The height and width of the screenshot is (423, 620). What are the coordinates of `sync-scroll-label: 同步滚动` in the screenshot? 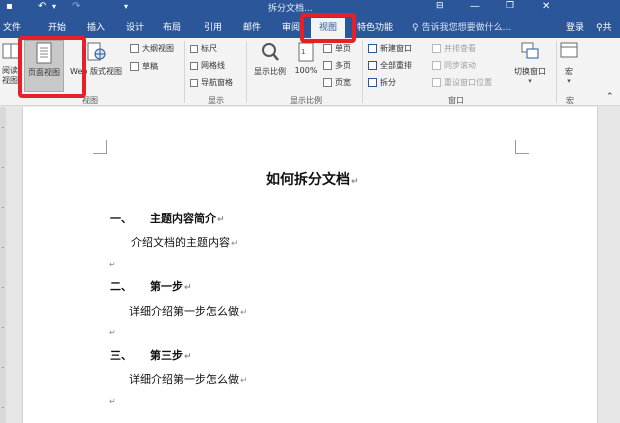 It's located at (460, 65).